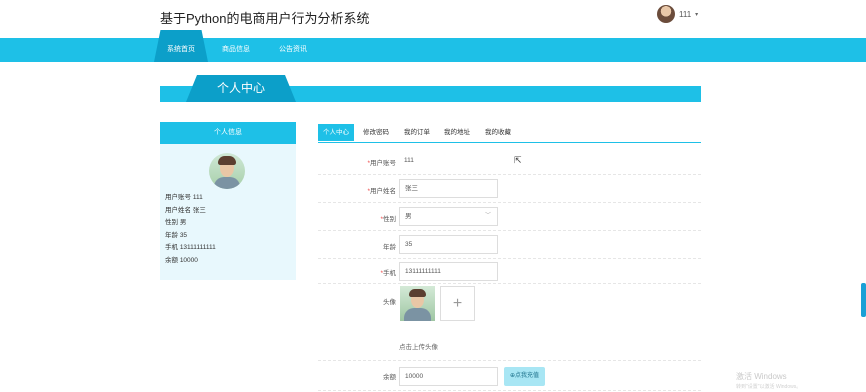 The image size is (866, 392). What do you see at coordinates (448, 271) in the screenshot?
I see `phone-field: 13111111111` at bounding box center [448, 271].